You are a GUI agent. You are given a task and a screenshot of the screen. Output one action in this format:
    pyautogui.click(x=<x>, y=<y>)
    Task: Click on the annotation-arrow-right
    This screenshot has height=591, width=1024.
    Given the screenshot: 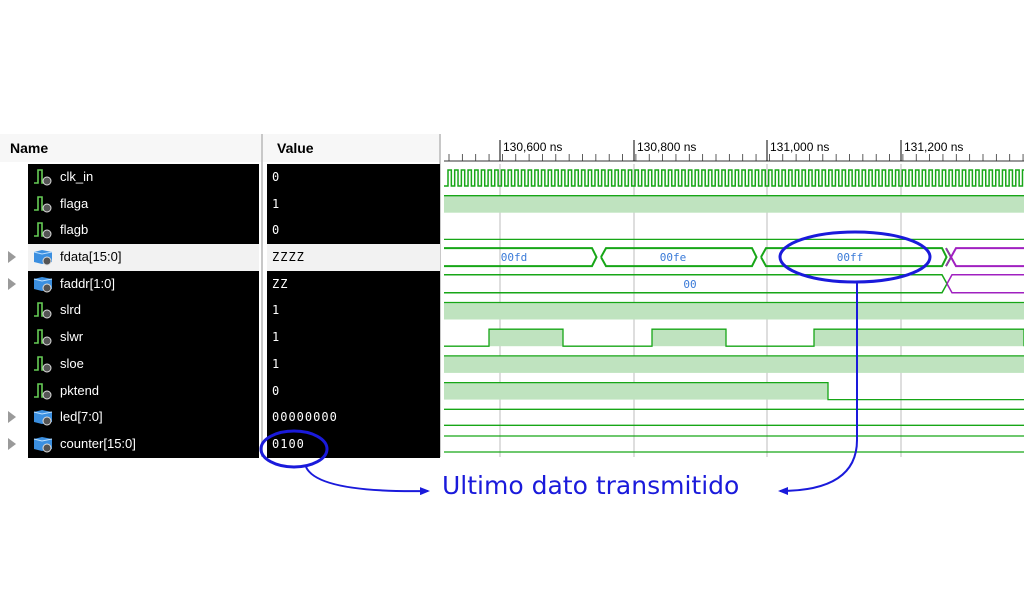 What is the action you would take?
    pyautogui.click(x=818, y=388)
    